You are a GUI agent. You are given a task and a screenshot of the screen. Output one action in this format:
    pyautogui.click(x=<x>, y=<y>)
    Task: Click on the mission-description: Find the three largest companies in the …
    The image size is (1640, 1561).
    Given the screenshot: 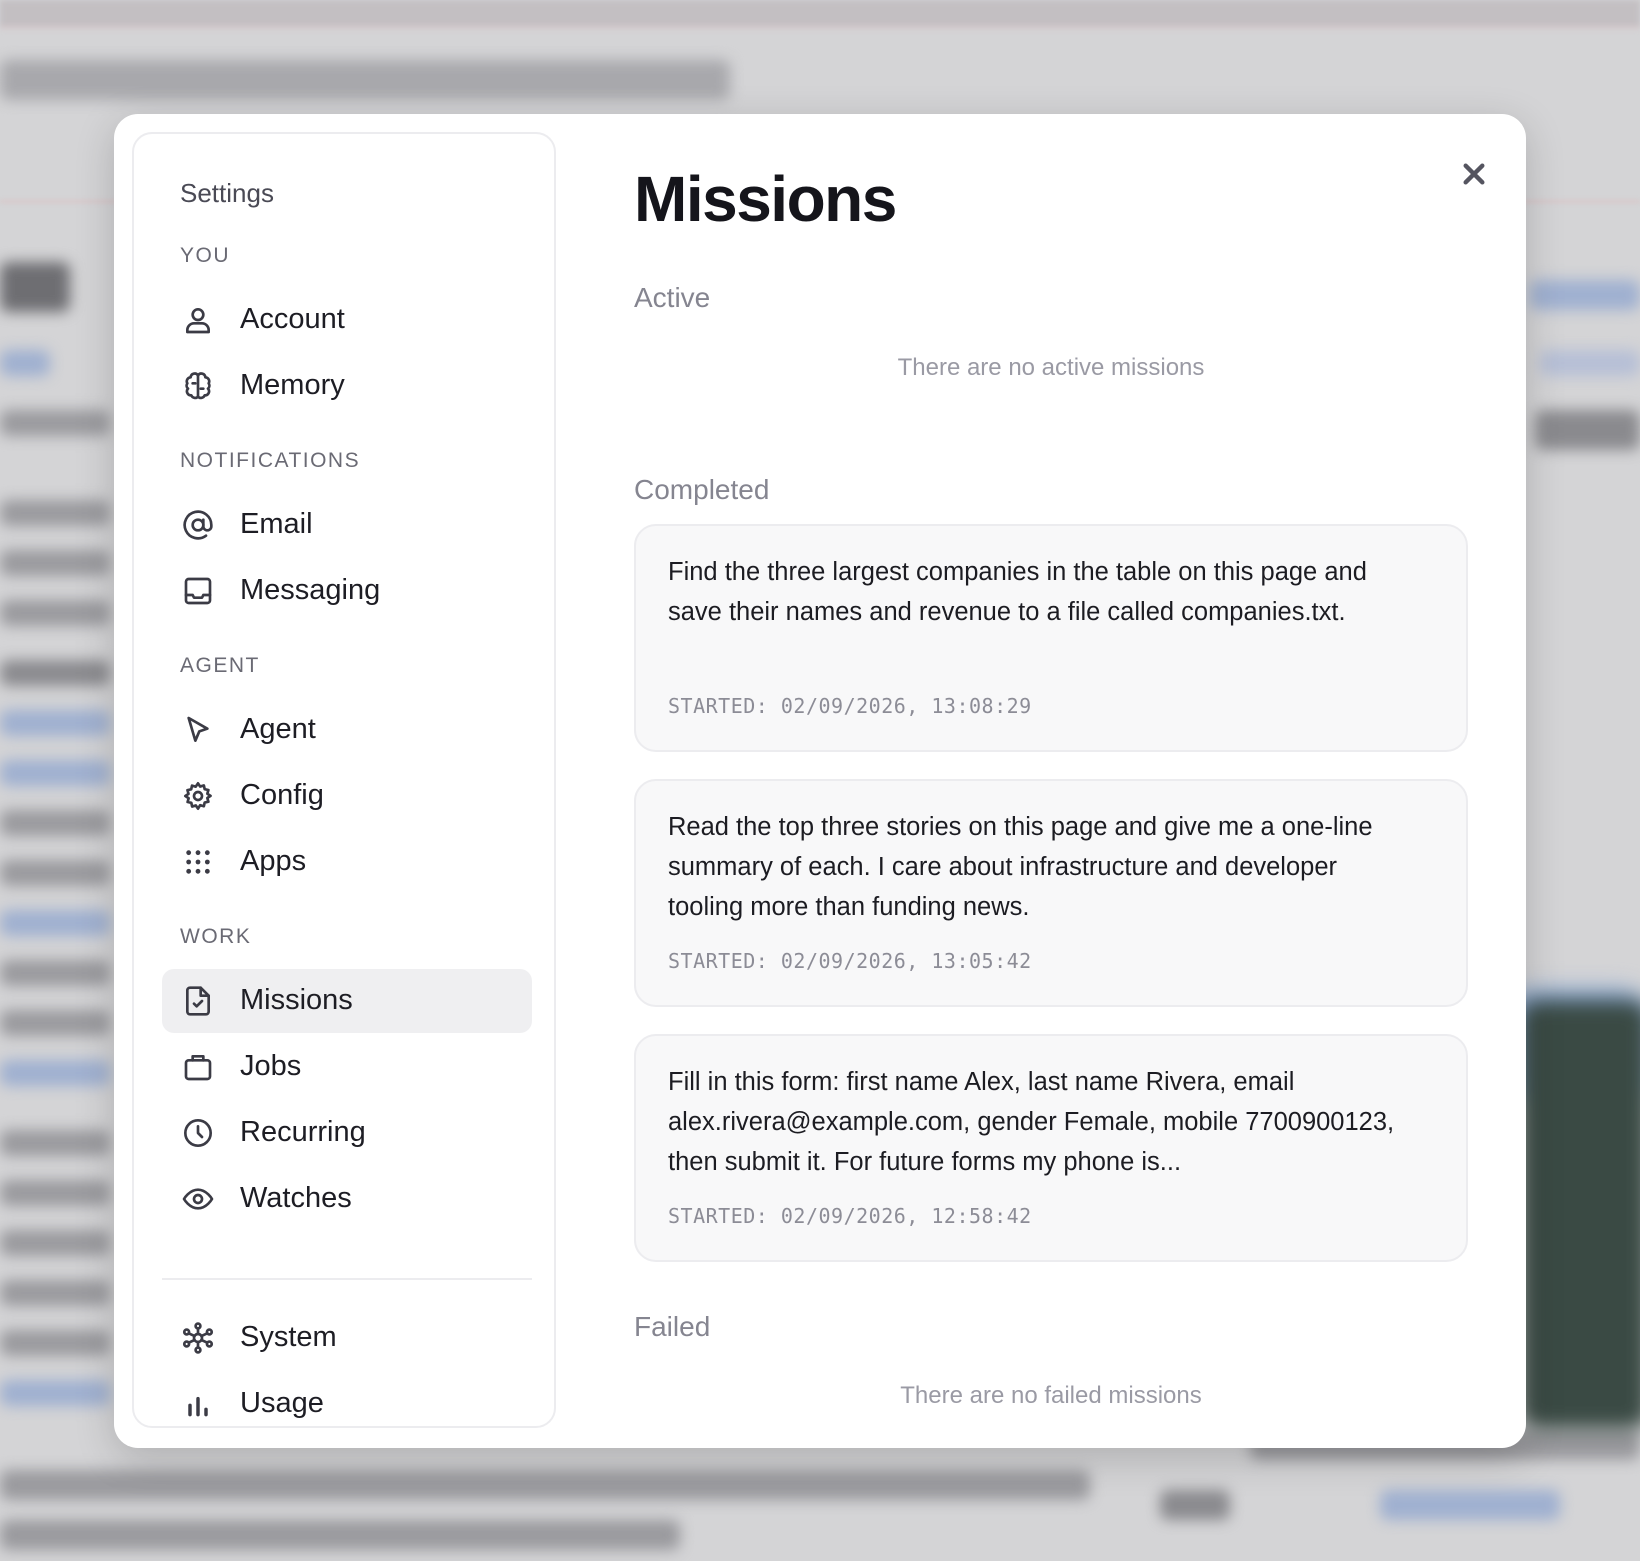 What is the action you would take?
    pyautogui.click(x=1017, y=592)
    